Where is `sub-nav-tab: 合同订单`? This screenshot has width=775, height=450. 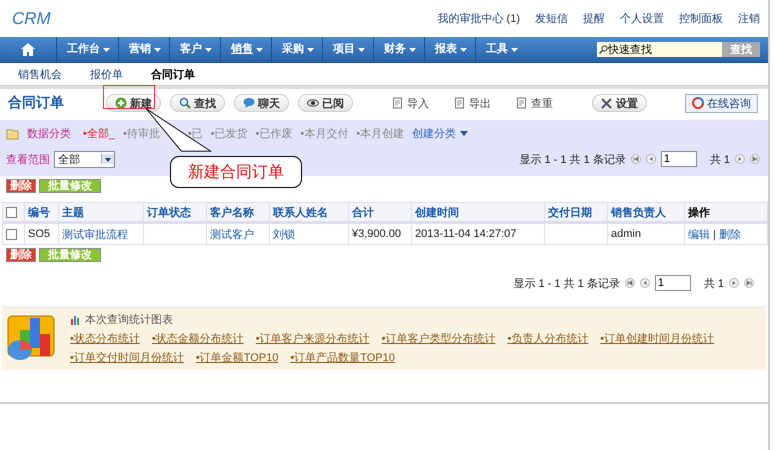 sub-nav-tab: 合同订单 is located at coordinates (173, 74).